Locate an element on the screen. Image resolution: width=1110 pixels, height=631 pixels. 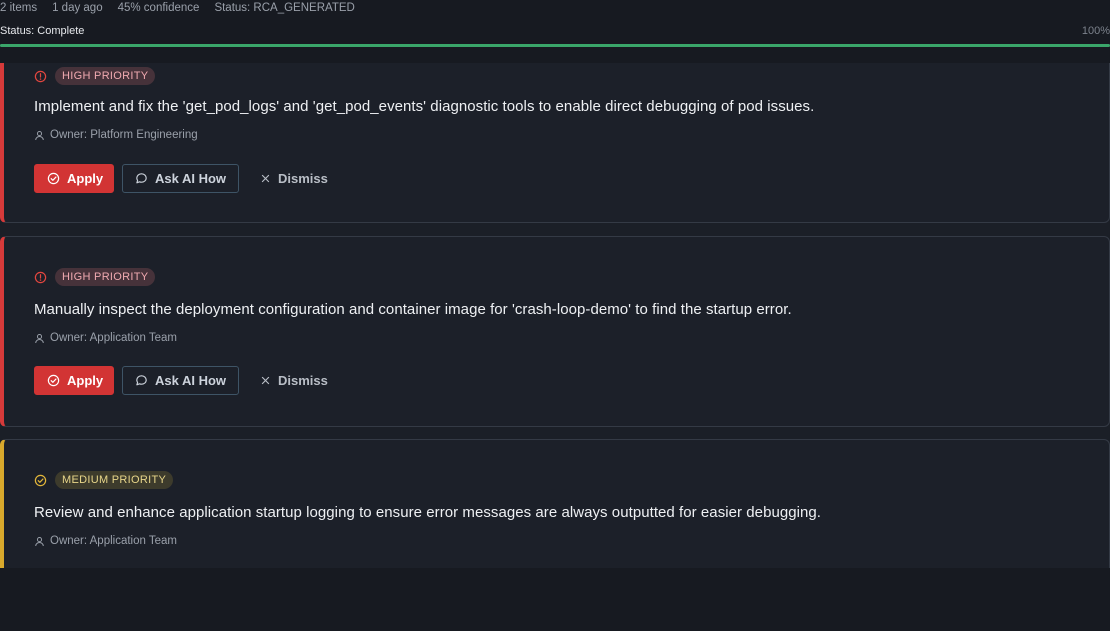
rca-status: Status: RCA_GENERATED is located at coordinates (284, 8).